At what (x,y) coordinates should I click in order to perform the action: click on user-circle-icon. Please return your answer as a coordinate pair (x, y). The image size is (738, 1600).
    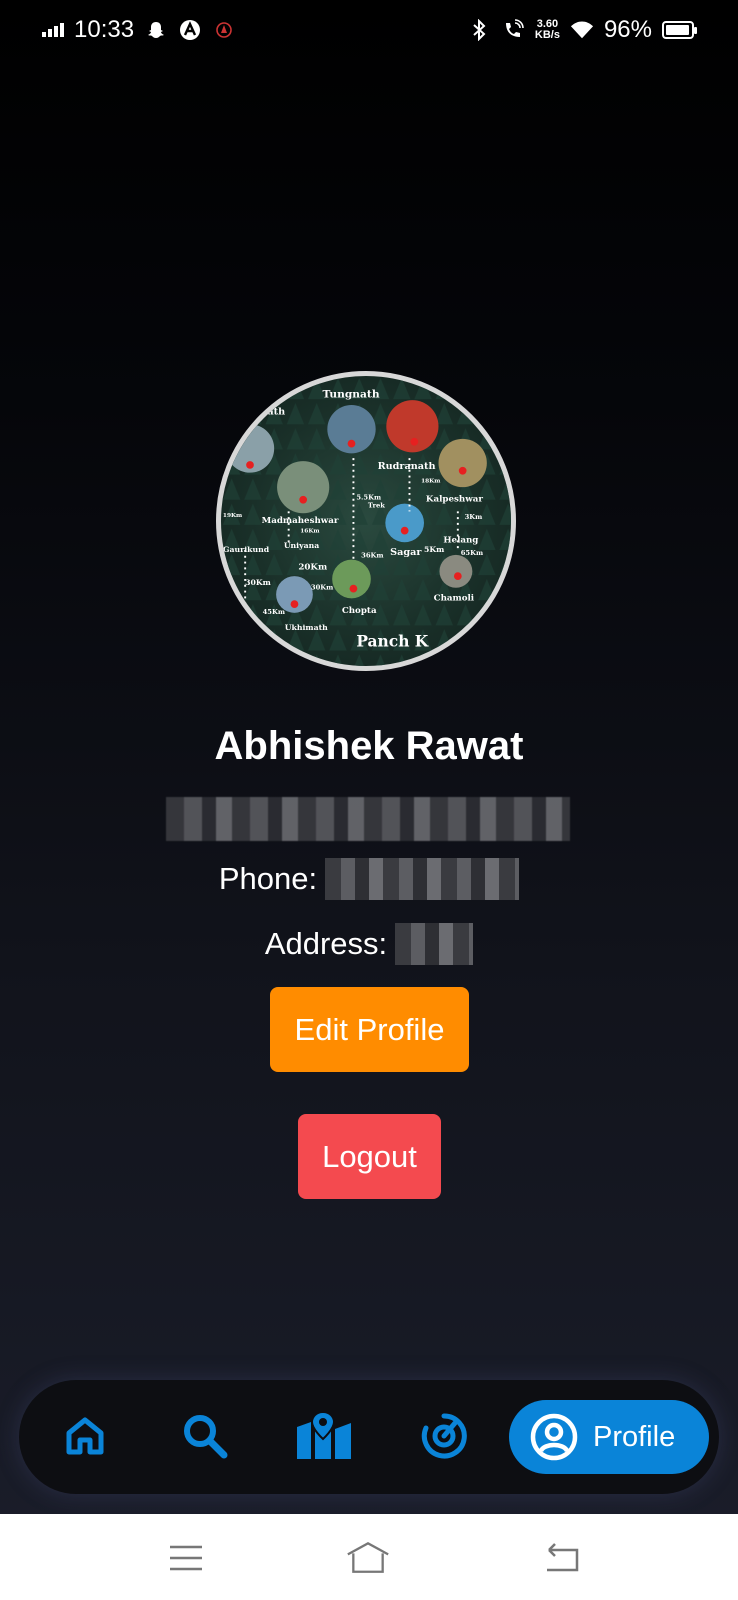
    Looking at the image, I should click on (554, 1437).